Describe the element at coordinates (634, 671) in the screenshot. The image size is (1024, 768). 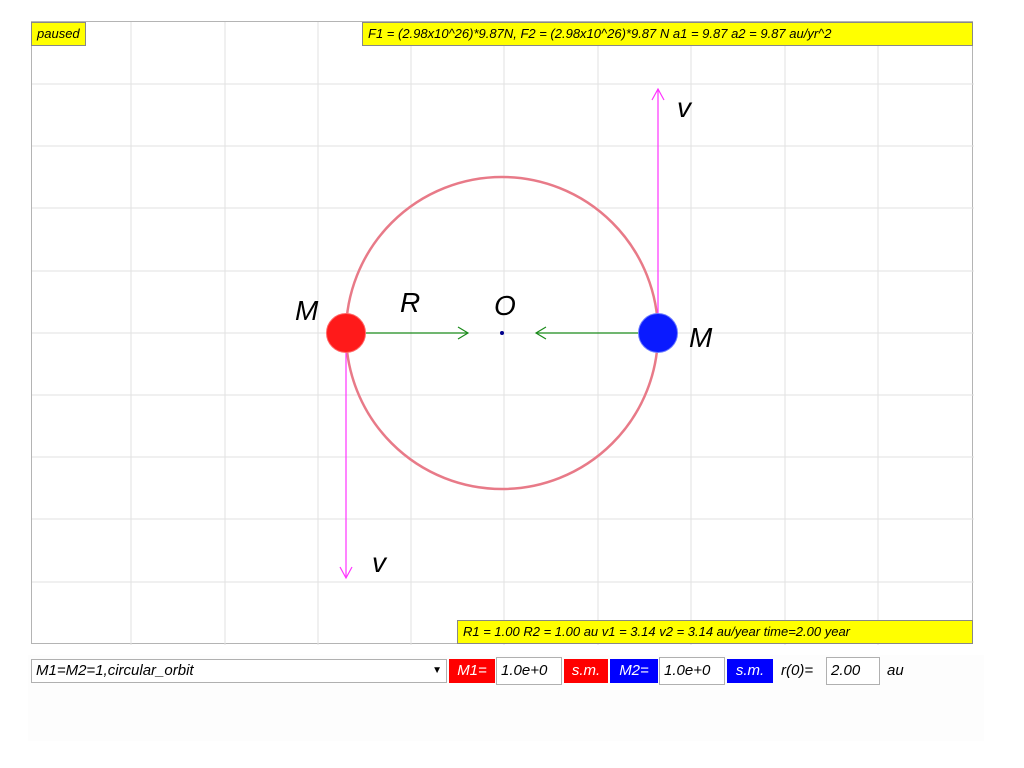
I see `m2-label: M2=` at that location.